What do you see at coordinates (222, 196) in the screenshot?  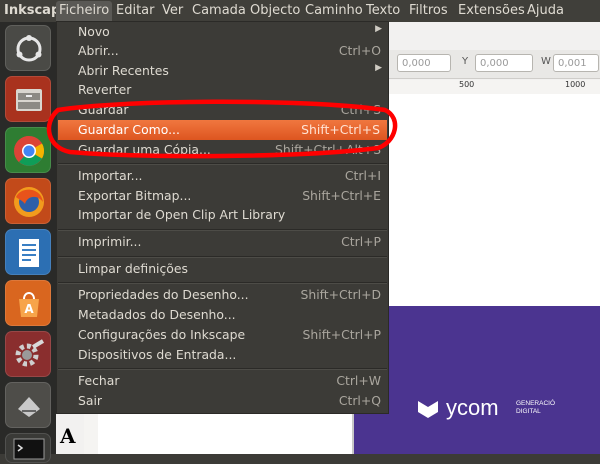 I see `menu-item-exportar-bitmap: Exportar Bitmap... Shift+Ctrl+E` at bounding box center [222, 196].